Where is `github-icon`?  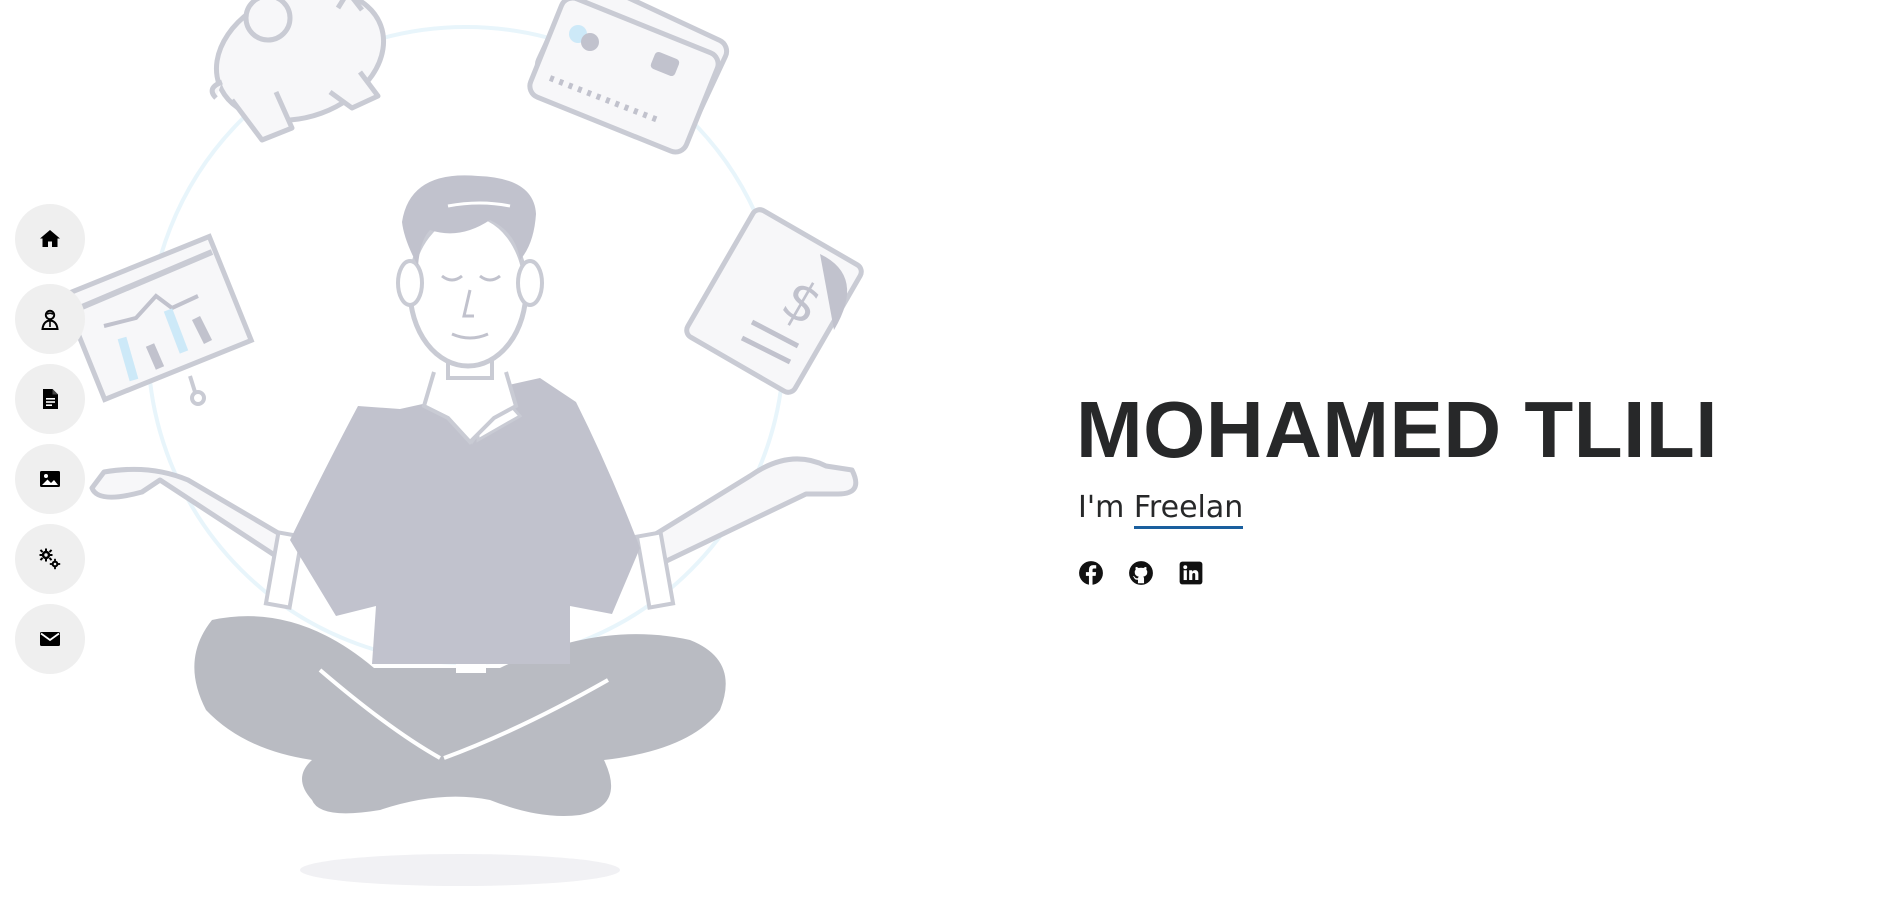 github-icon is located at coordinates (1141, 573).